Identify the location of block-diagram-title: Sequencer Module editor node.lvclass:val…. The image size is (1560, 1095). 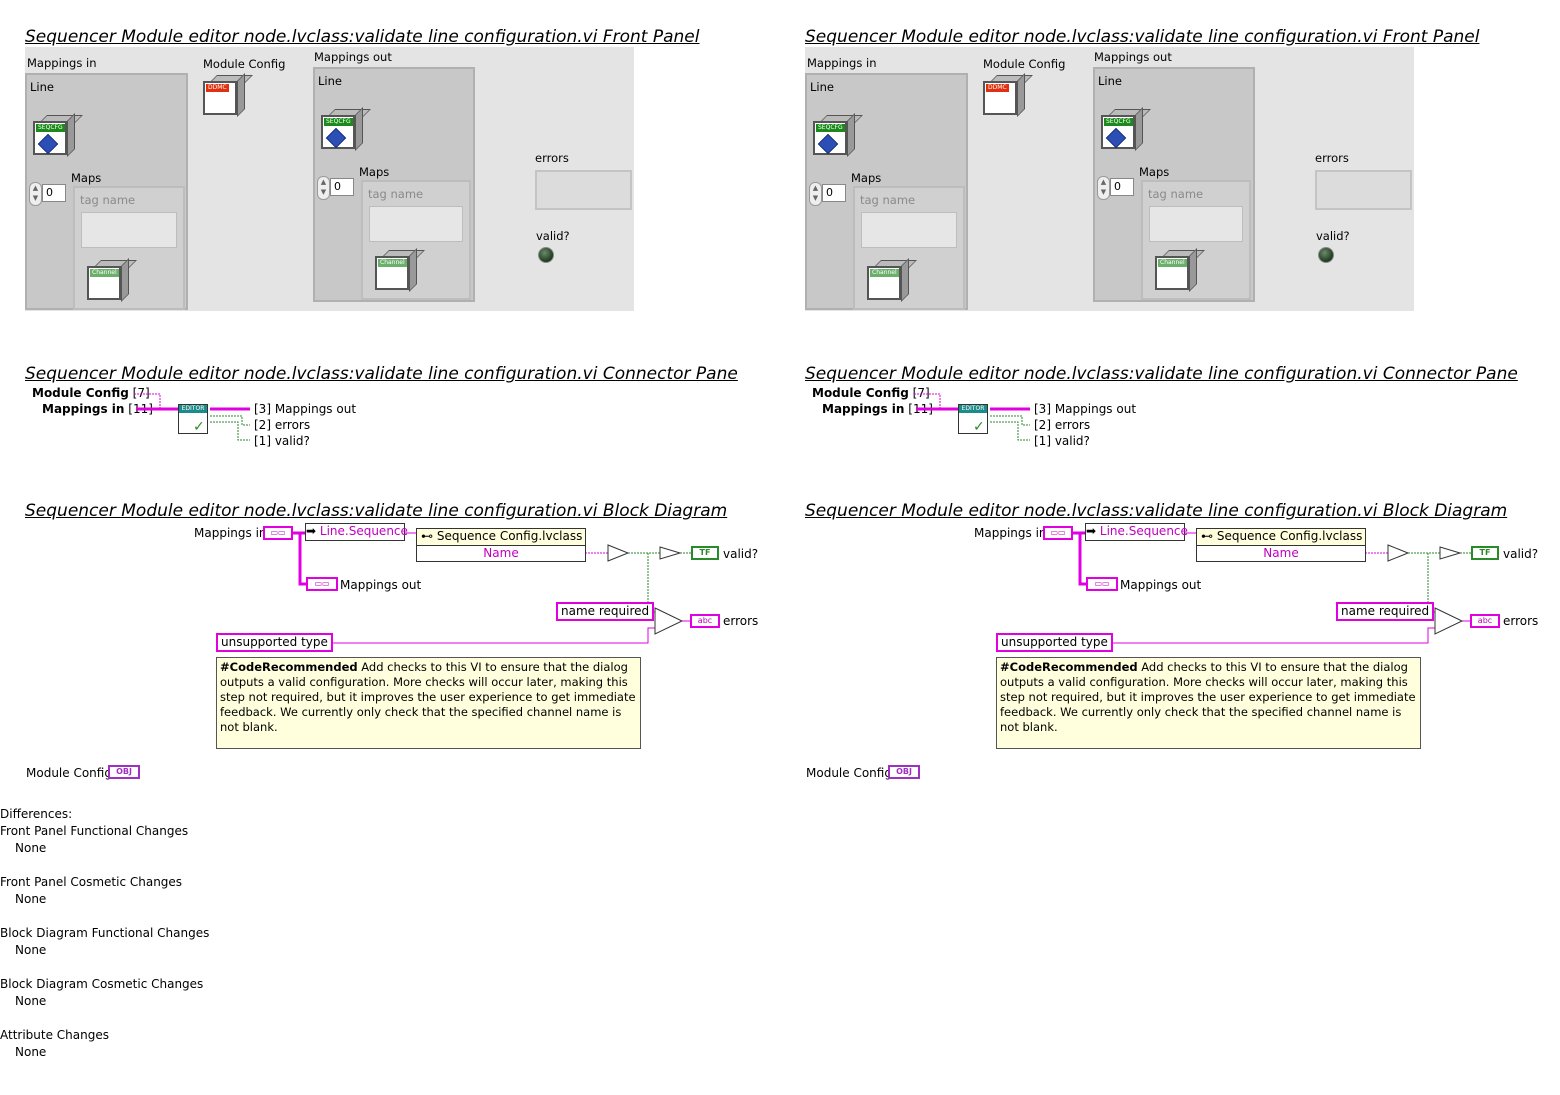
(376, 511).